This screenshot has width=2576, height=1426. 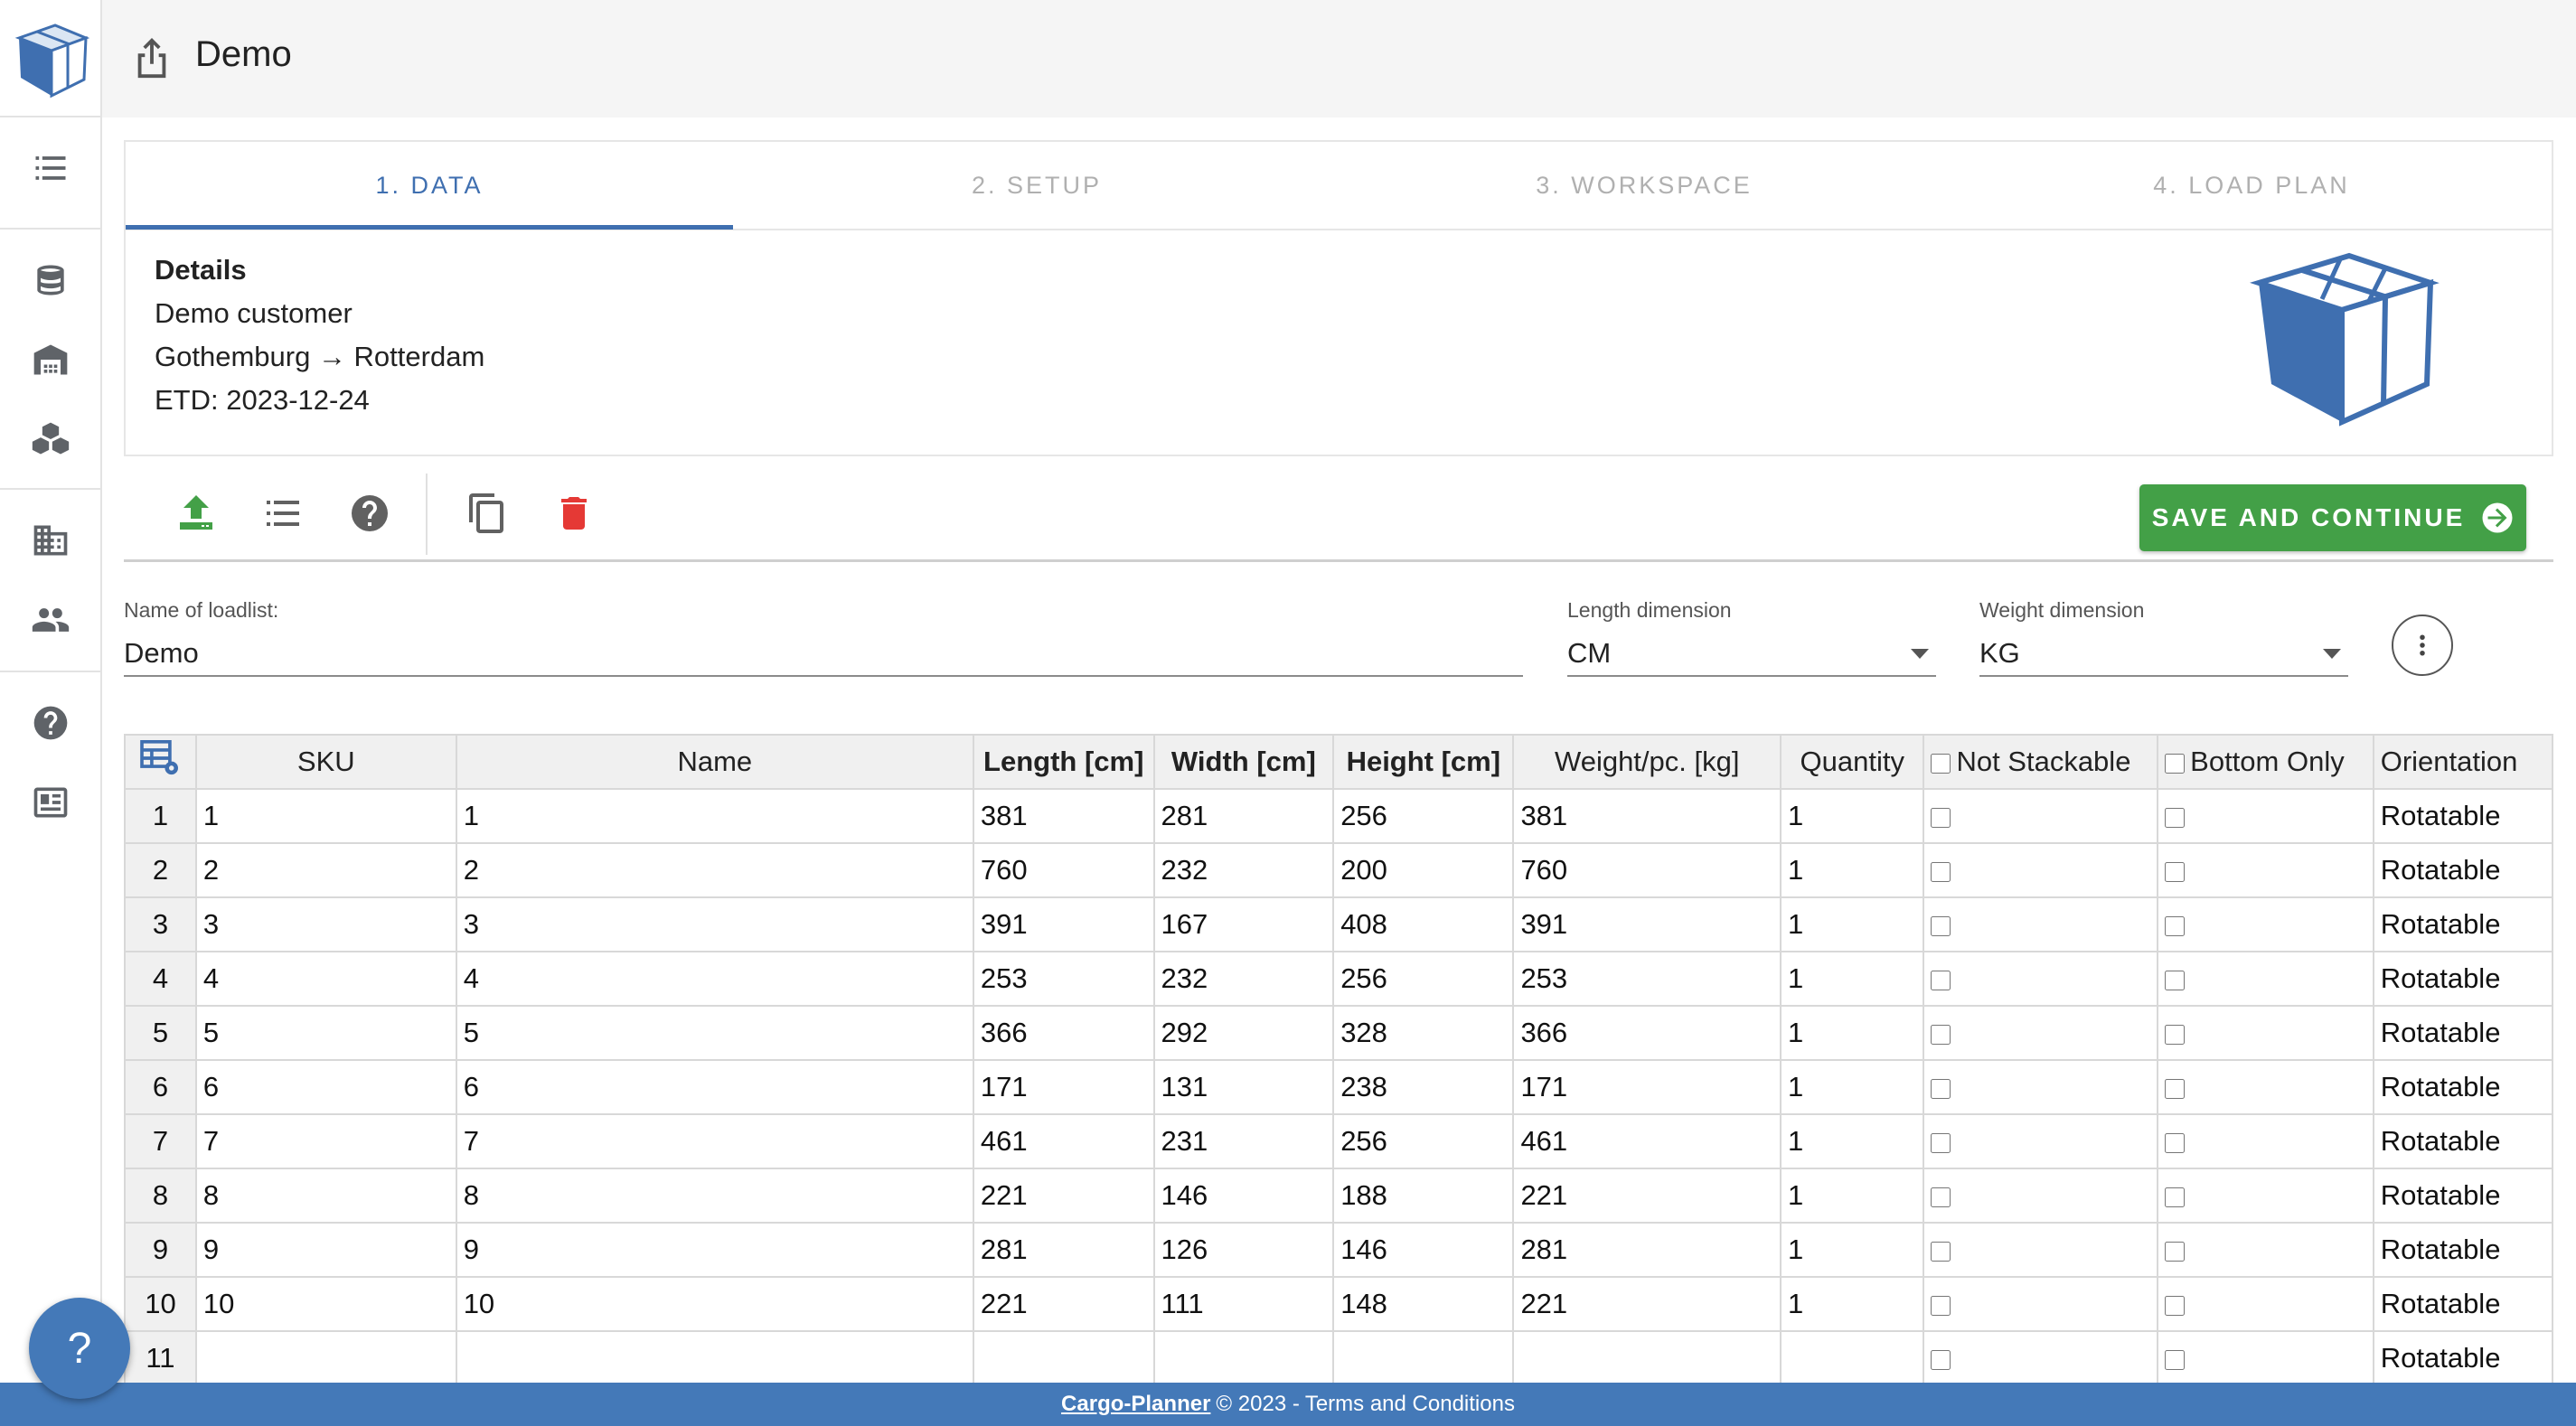 I want to click on length-cell: 391, so click(x=1063, y=924).